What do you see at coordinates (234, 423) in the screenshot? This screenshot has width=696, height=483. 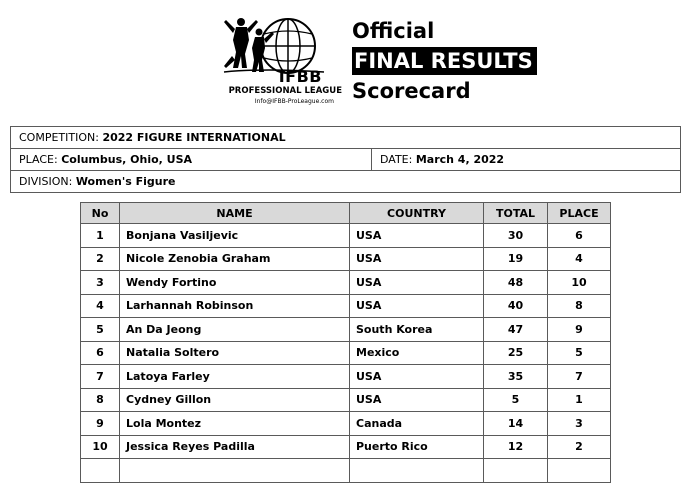 I see `cell-name: Lola Montez` at bounding box center [234, 423].